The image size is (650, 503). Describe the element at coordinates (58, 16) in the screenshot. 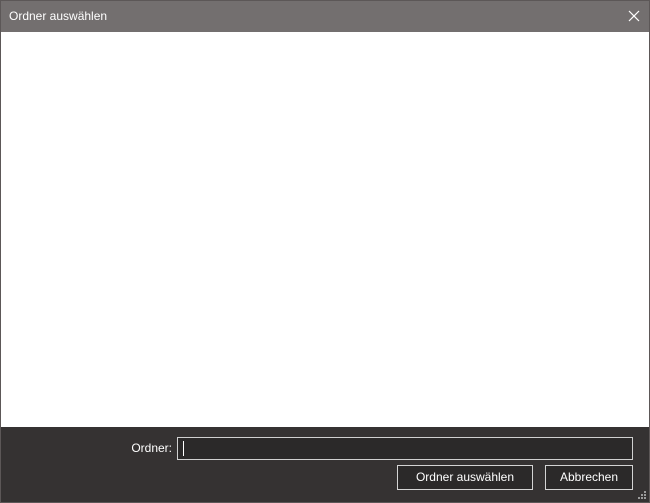

I see `dialog-title: Ordner auswählen` at that location.